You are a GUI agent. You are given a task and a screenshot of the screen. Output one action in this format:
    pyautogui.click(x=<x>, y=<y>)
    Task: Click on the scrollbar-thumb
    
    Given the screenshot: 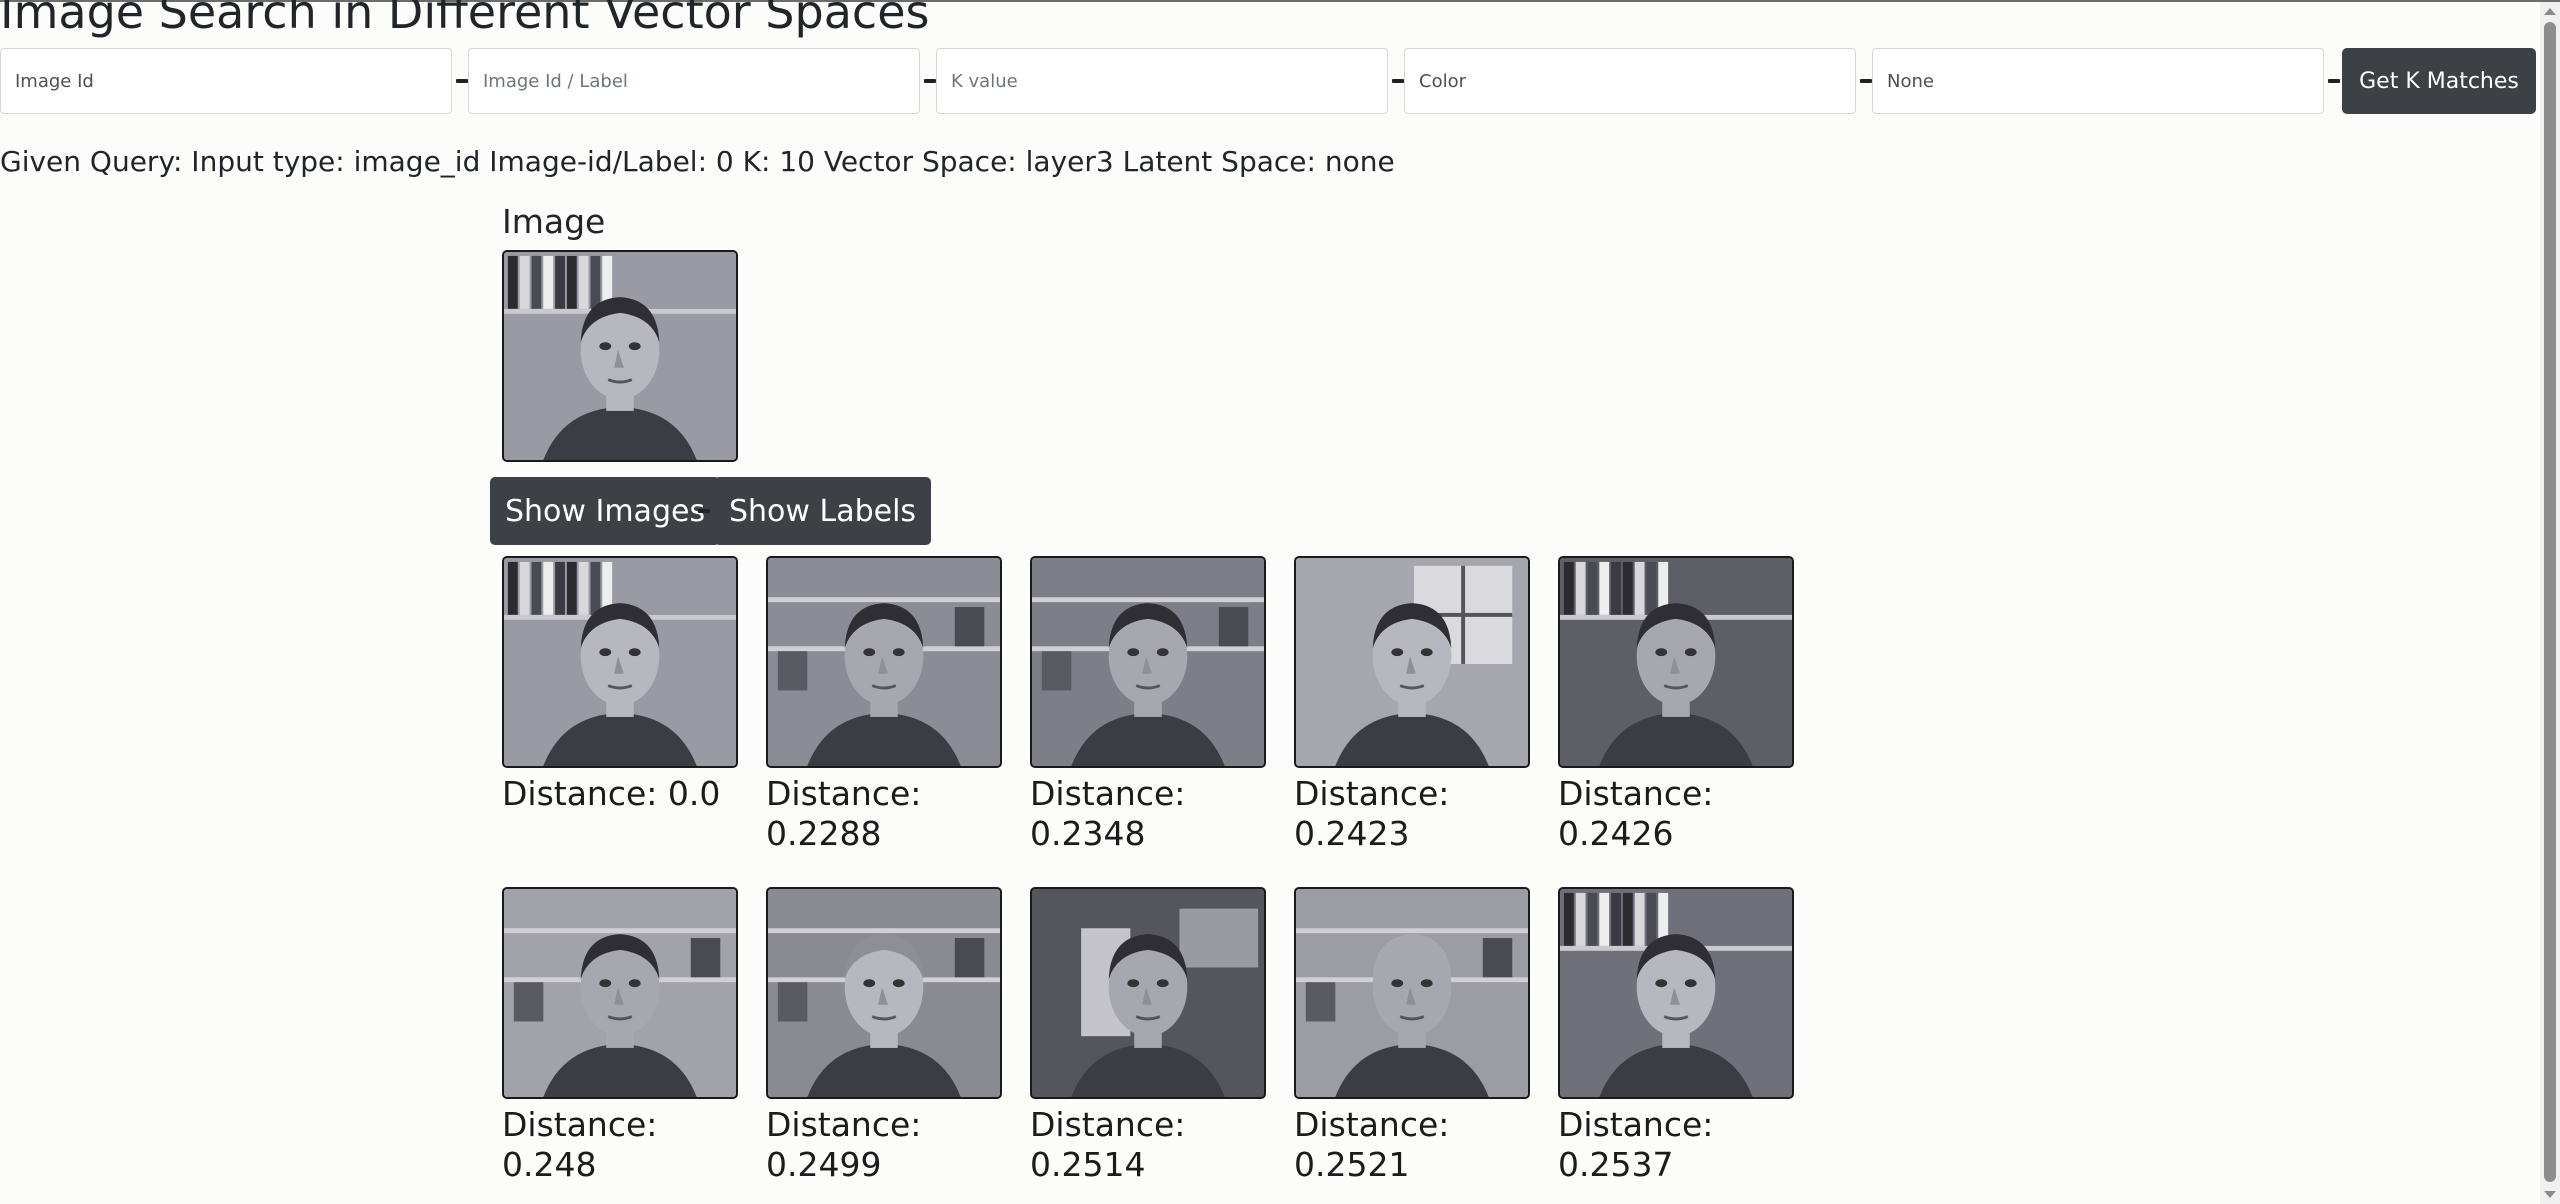 What is the action you would take?
    pyautogui.click(x=2550, y=602)
    